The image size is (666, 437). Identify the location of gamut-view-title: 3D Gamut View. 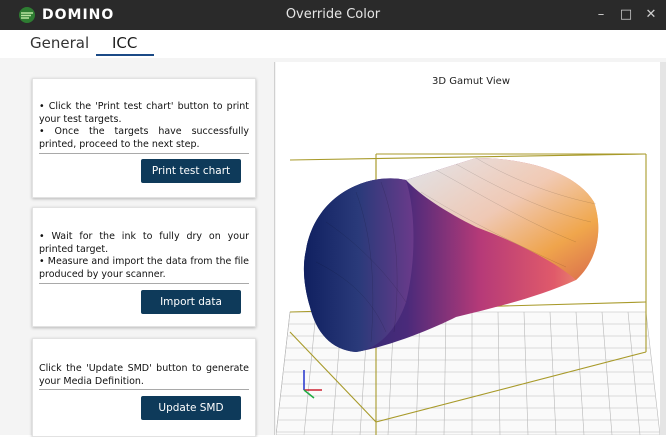
(471, 81).